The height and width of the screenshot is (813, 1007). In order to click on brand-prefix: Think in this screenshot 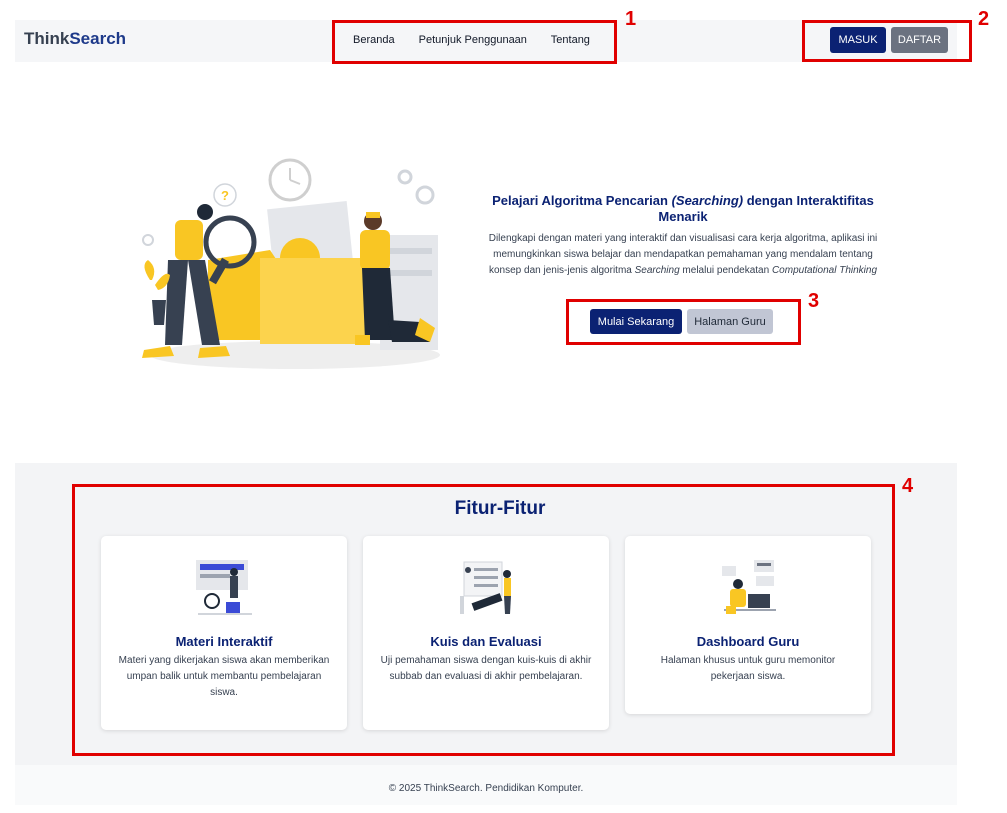, I will do `click(47, 38)`.